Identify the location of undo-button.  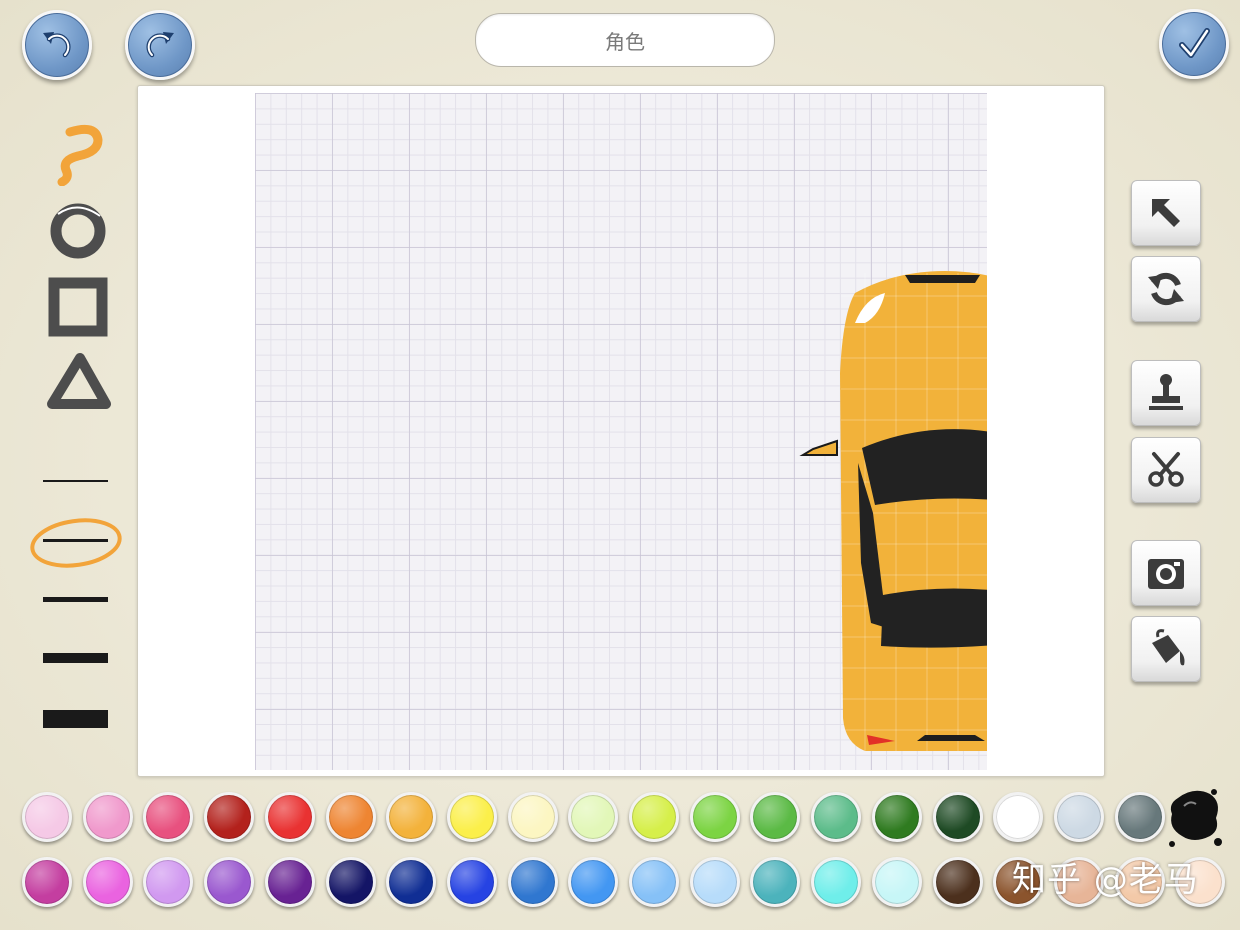
(57, 45).